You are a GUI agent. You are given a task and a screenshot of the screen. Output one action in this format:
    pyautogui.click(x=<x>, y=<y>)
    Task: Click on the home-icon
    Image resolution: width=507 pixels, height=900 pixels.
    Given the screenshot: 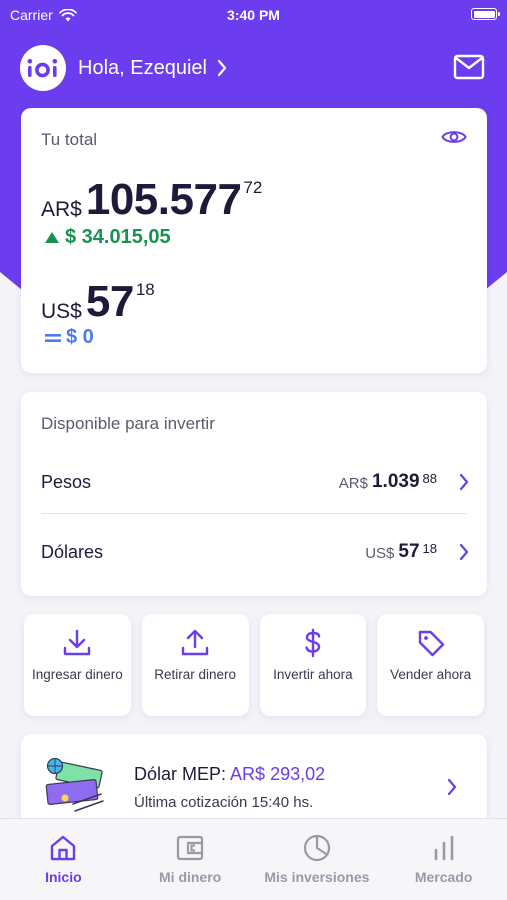 What is the action you would take?
    pyautogui.click(x=63, y=848)
    